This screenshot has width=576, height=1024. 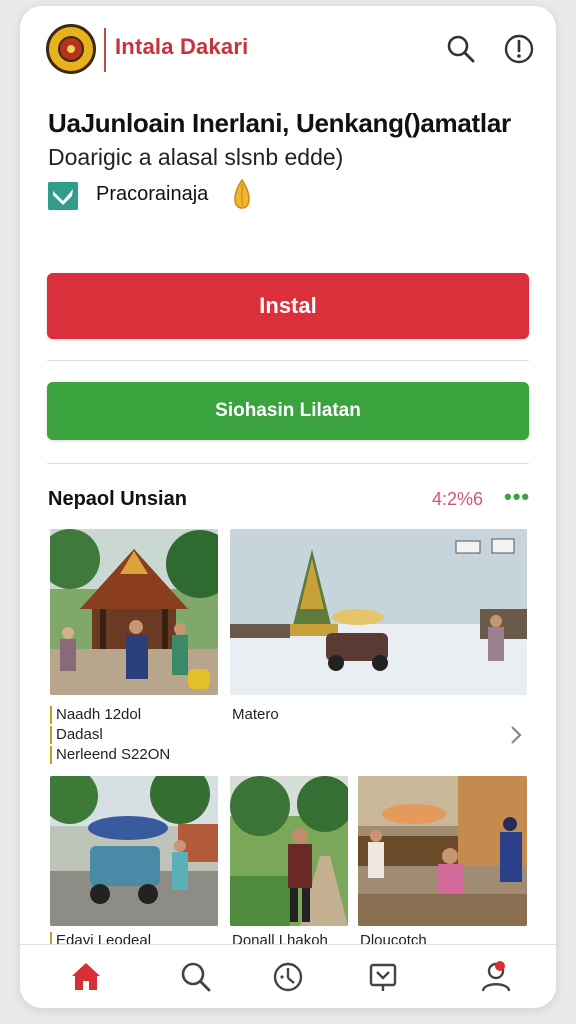 What do you see at coordinates (152, 194) in the screenshot?
I see `developer-name: Pracorainaja` at bounding box center [152, 194].